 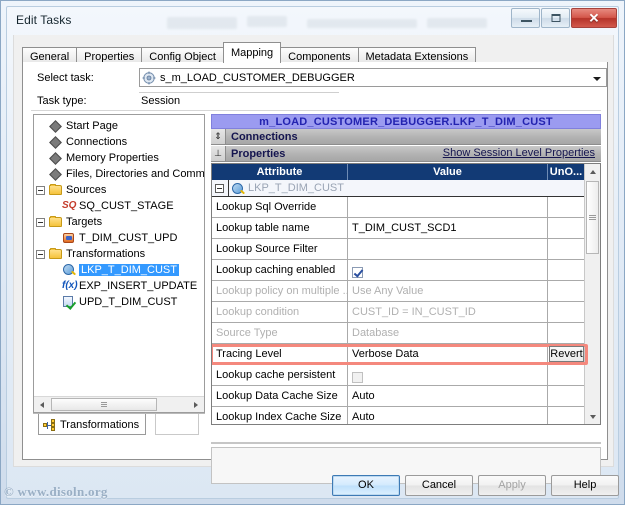 I want to click on row-attribute: Tracing Level, so click(x=280, y=354).